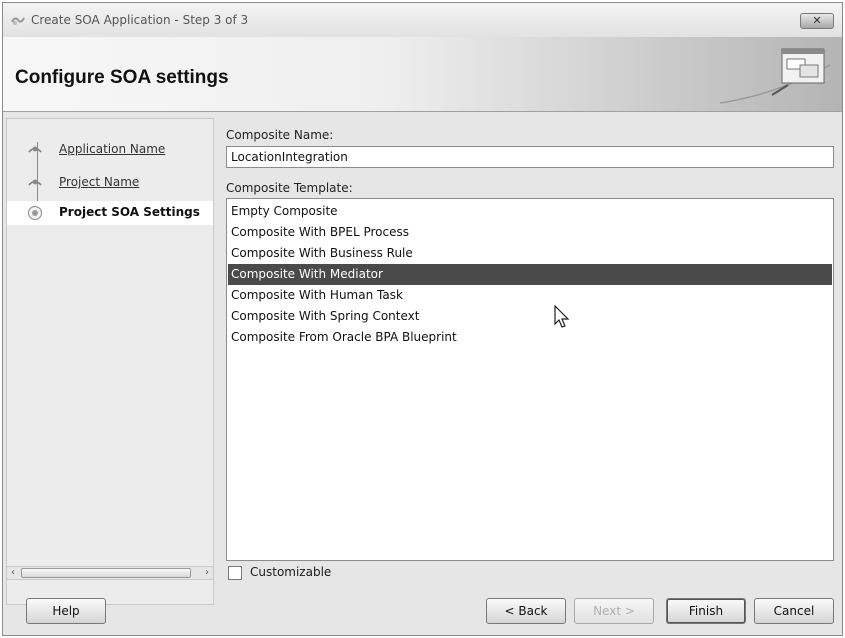 This screenshot has width=845, height=638. I want to click on step-label: Project SOA Settings, so click(129, 212).